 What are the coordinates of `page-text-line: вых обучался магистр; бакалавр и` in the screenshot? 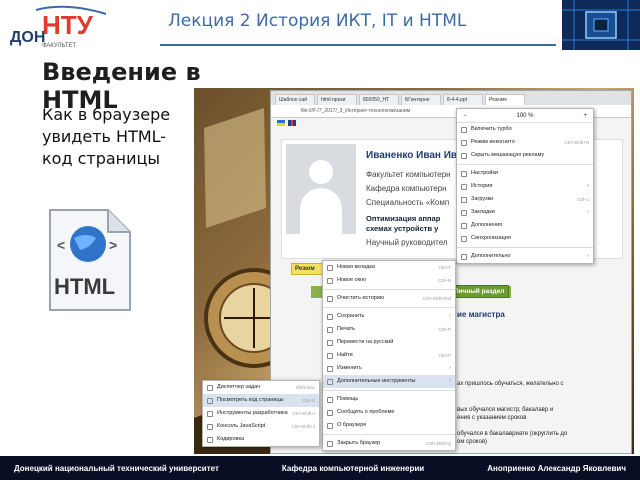 It's located at (505, 410).